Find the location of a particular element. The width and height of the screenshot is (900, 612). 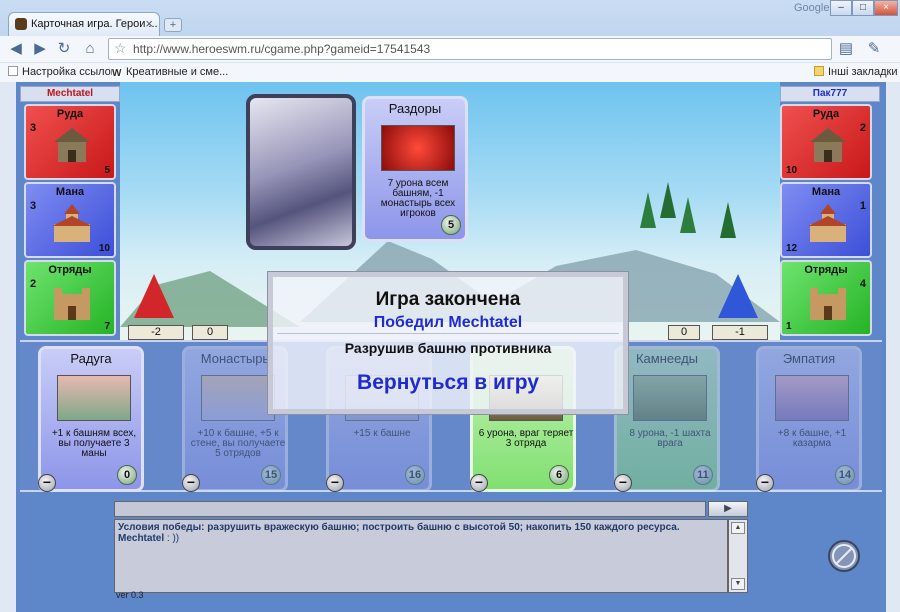

right-player-name: Пак777 is located at coordinates (830, 94).